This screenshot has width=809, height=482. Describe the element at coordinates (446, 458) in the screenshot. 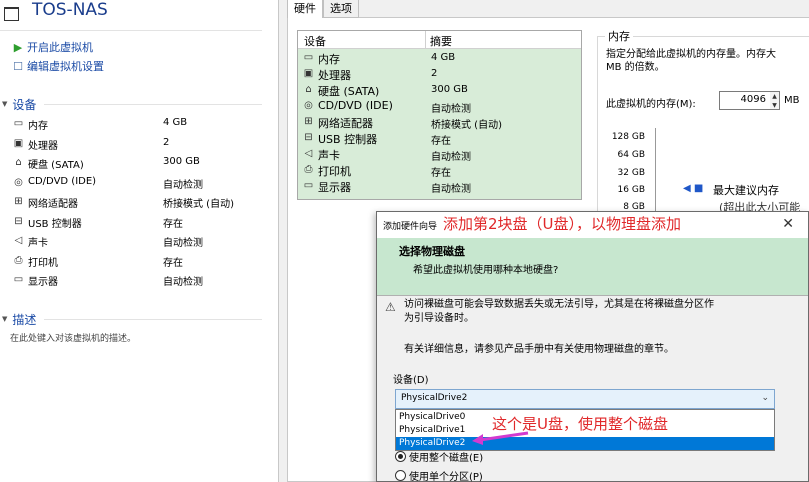

I see `use-whole-disk-label: 使用整个磁盘(E)` at that location.